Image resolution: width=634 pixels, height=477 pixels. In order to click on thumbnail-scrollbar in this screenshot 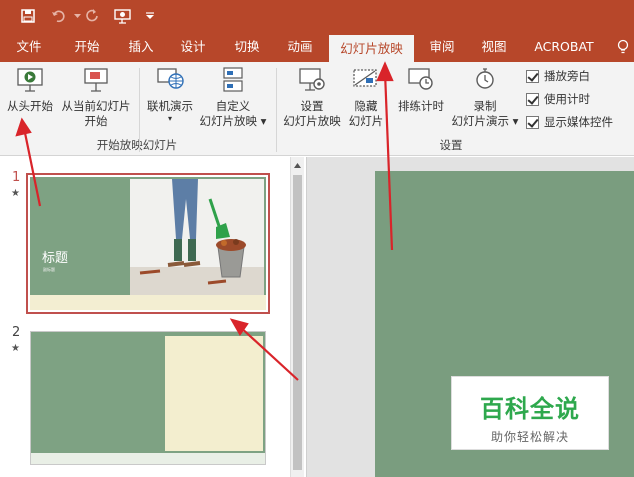, I will do `click(297, 317)`.